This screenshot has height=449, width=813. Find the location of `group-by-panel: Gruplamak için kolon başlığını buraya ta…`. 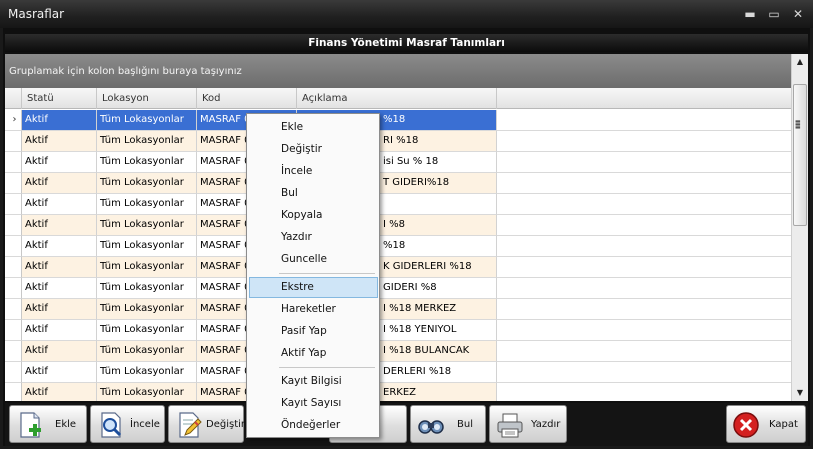

group-by-panel: Gruplamak için kolon başlığını buraya ta… is located at coordinates (398, 71).